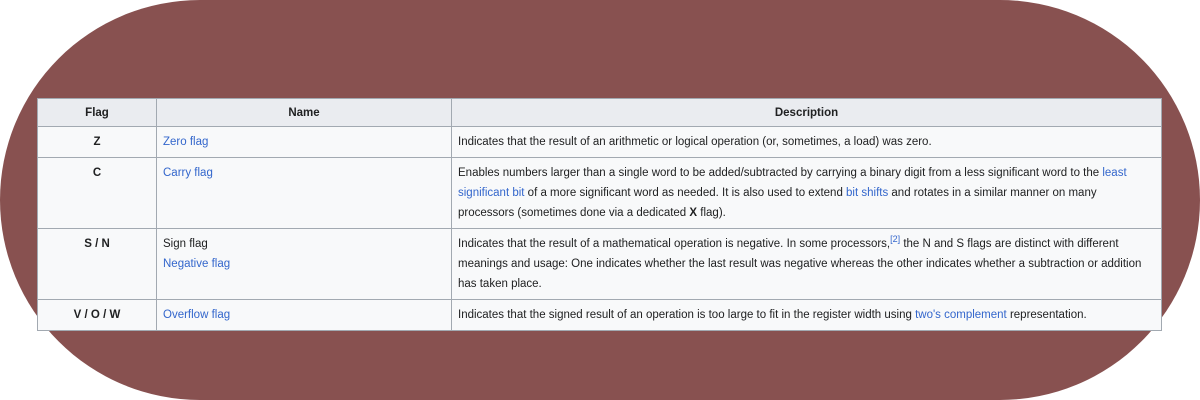 The width and height of the screenshot is (1200, 400). I want to click on description-text: flag)., so click(711, 213).